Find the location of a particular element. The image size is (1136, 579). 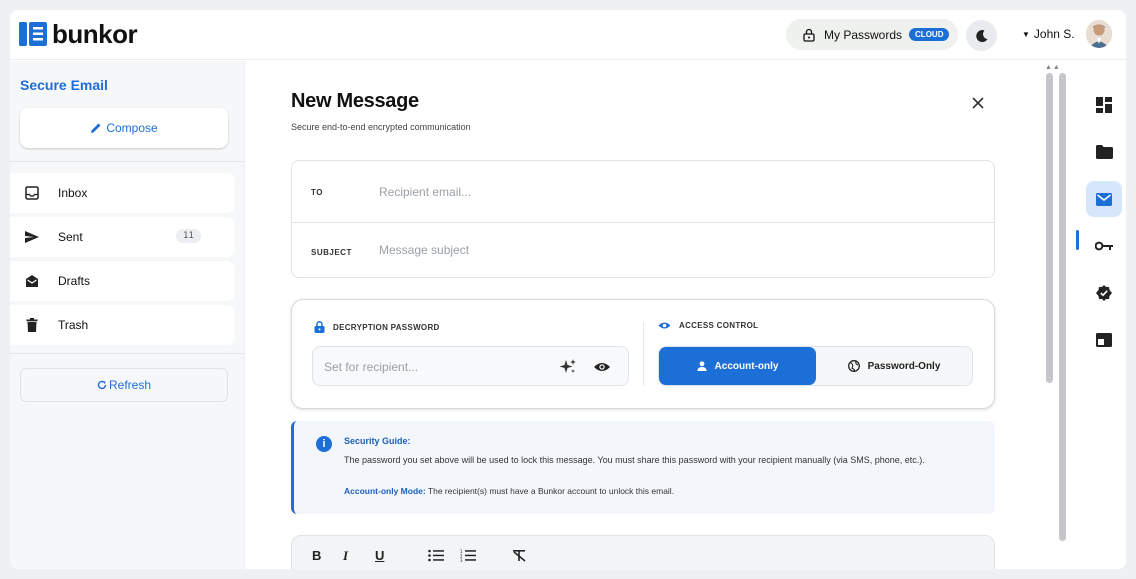

top-header: bunkor My Passwords CLOUD ▼ John S. is located at coordinates (568, 35).